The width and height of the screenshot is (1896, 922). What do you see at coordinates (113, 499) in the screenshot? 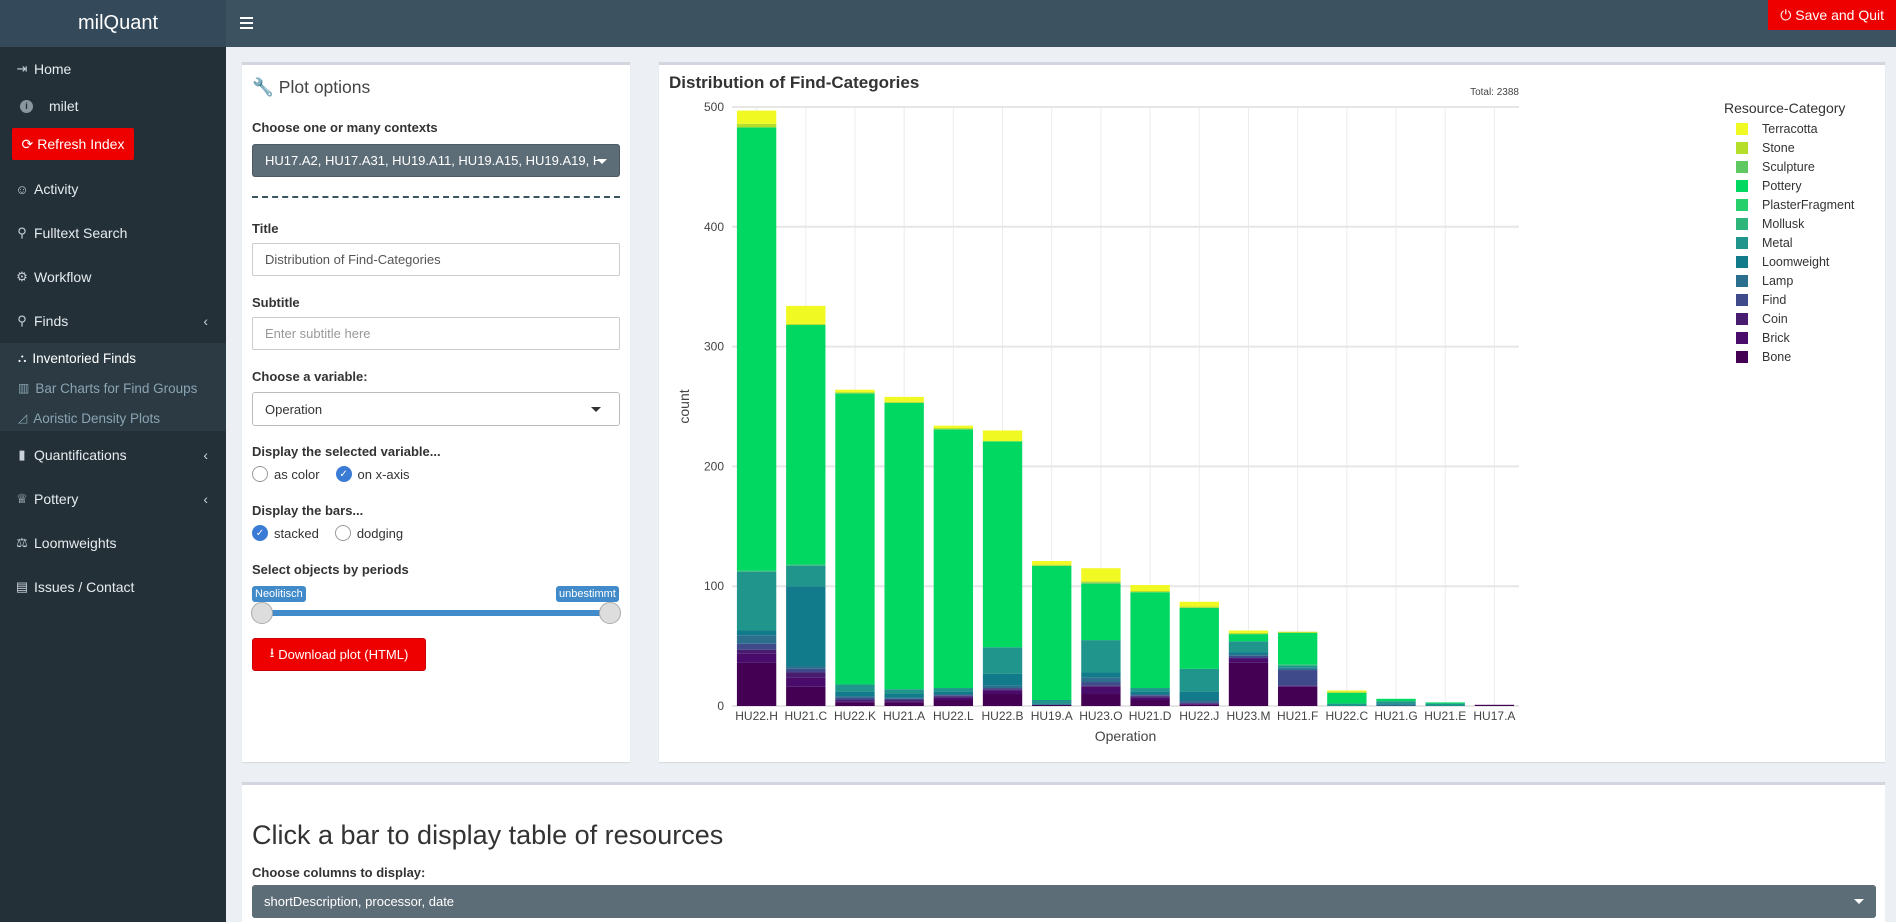
I see `sidebar-item-pottery: ♕ Pottery ‹` at bounding box center [113, 499].